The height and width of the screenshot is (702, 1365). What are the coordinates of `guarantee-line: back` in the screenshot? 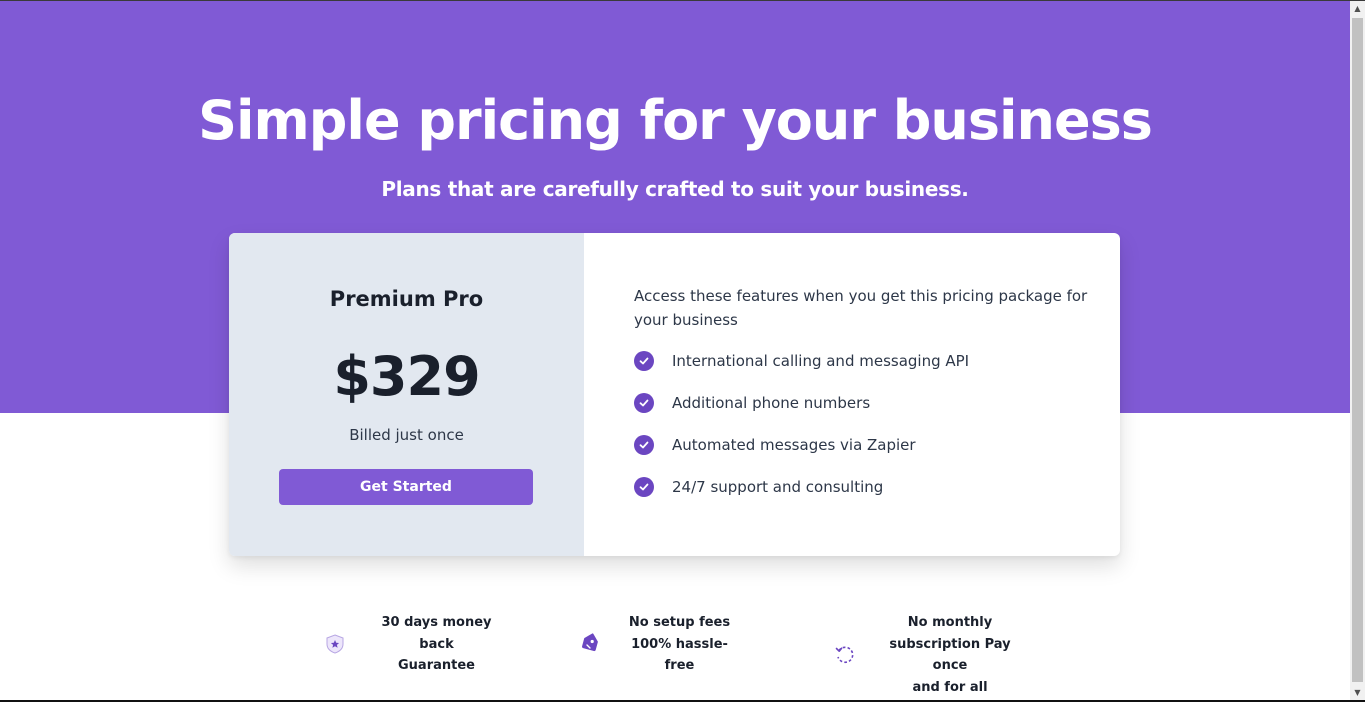 It's located at (436, 644).